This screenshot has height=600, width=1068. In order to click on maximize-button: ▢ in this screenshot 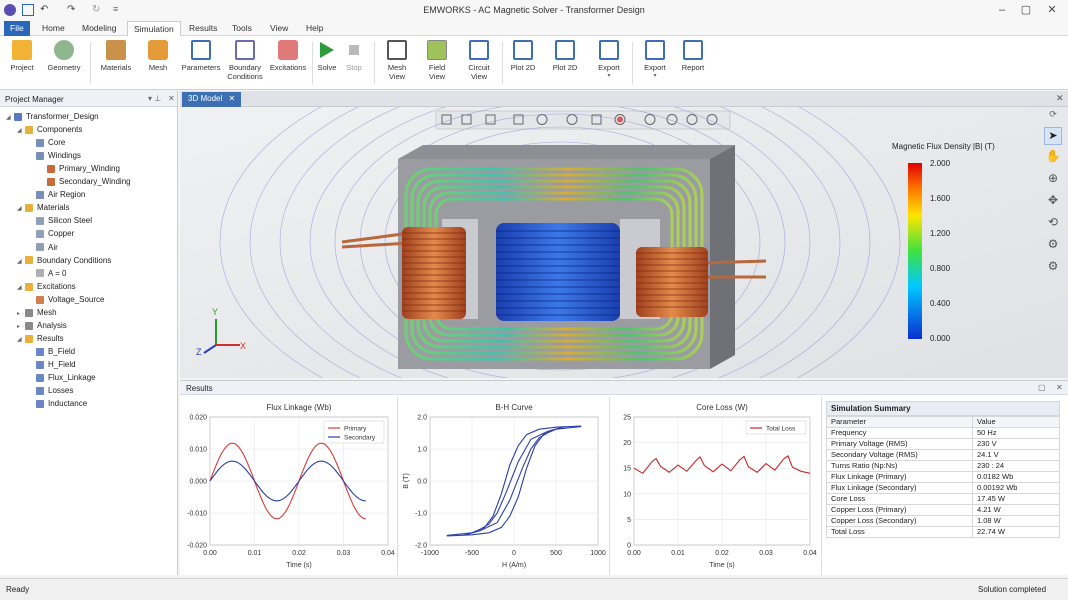, I will do `click(1026, 10)`.